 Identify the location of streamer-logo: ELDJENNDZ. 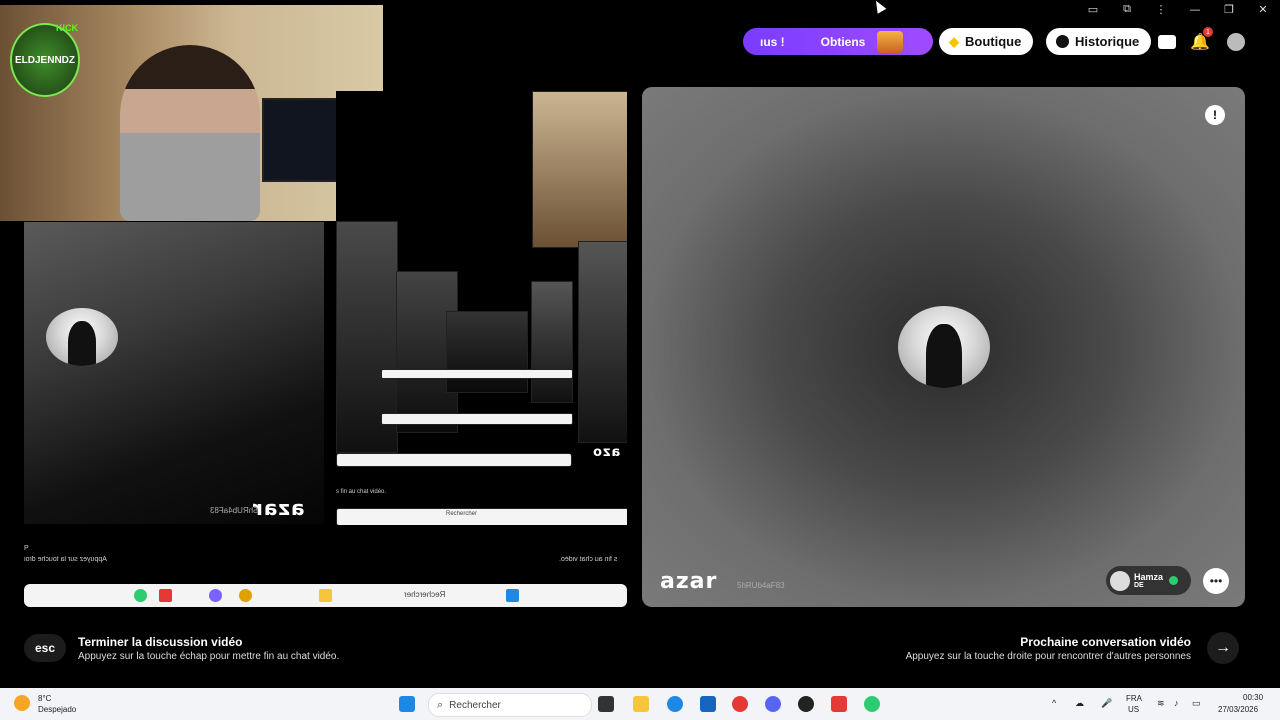
(45, 60).